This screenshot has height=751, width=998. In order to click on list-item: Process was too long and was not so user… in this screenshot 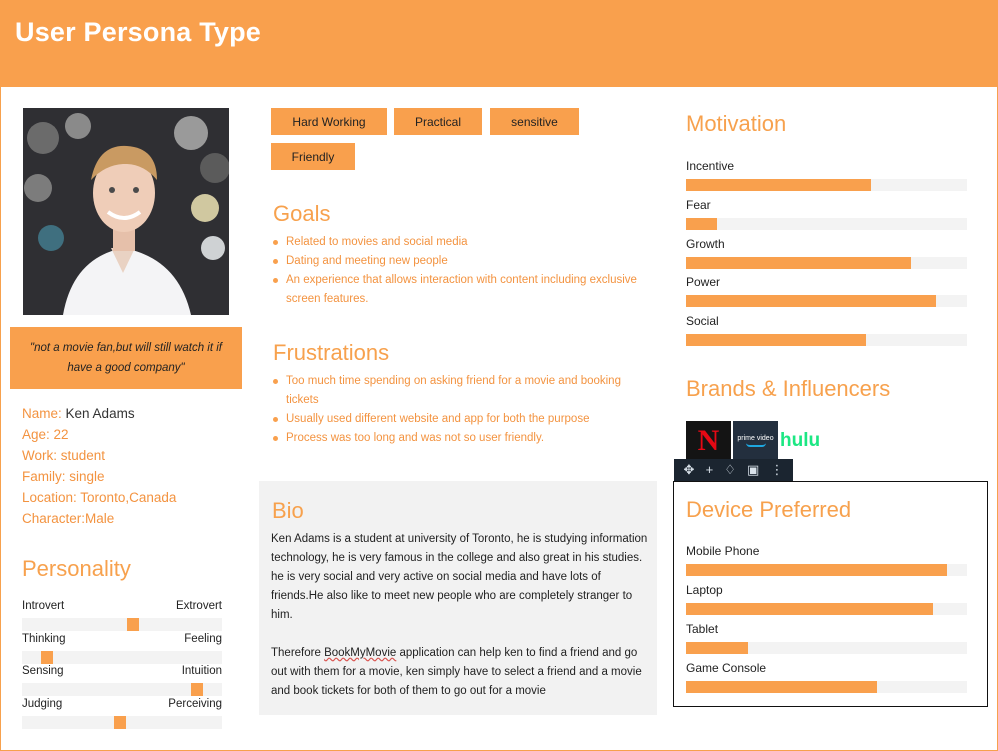, I will do `click(456, 438)`.